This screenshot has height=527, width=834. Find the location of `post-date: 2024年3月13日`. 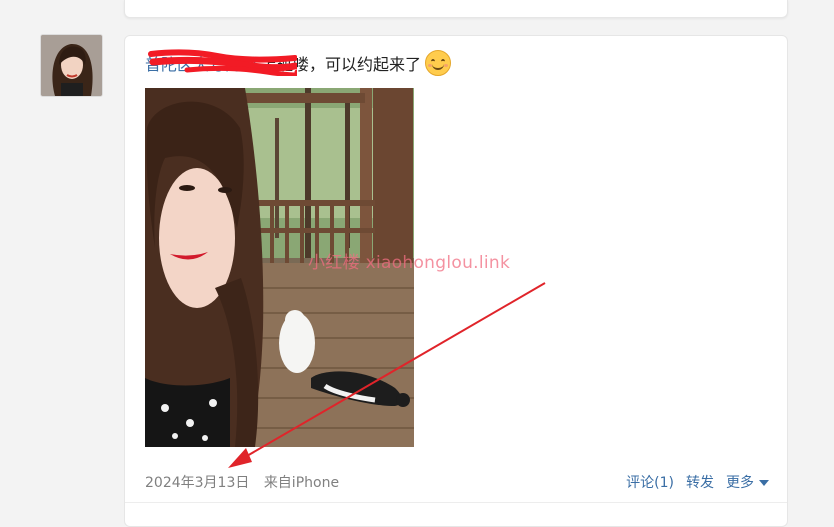

post-date: 2024年3月13日 is located at coordinates (197, 483).